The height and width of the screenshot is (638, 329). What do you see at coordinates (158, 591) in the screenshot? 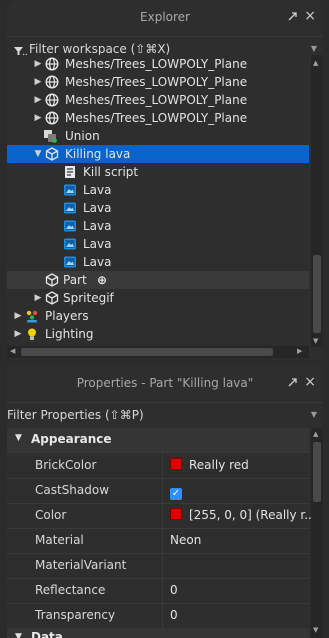
I see `property-row: Reflectance 0` at bounding box center [158, 591].